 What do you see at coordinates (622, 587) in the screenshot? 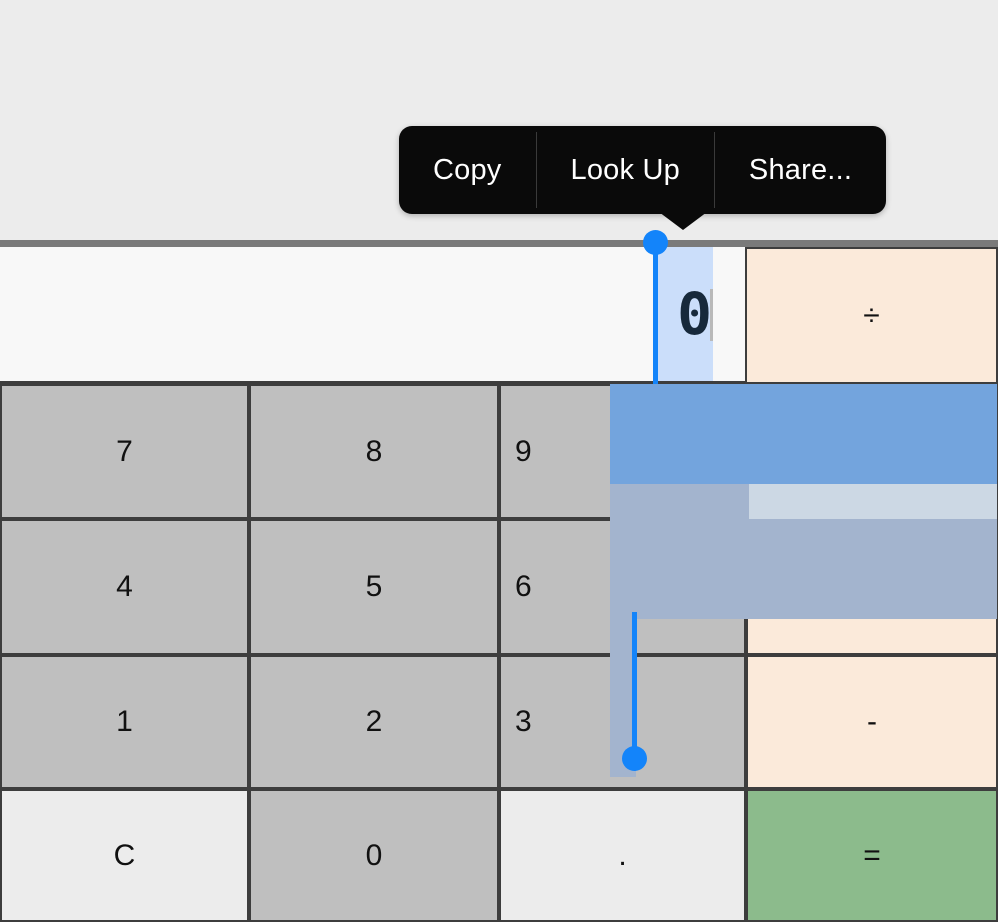
I see `key-six: 6` at bounding box center [622, 587].